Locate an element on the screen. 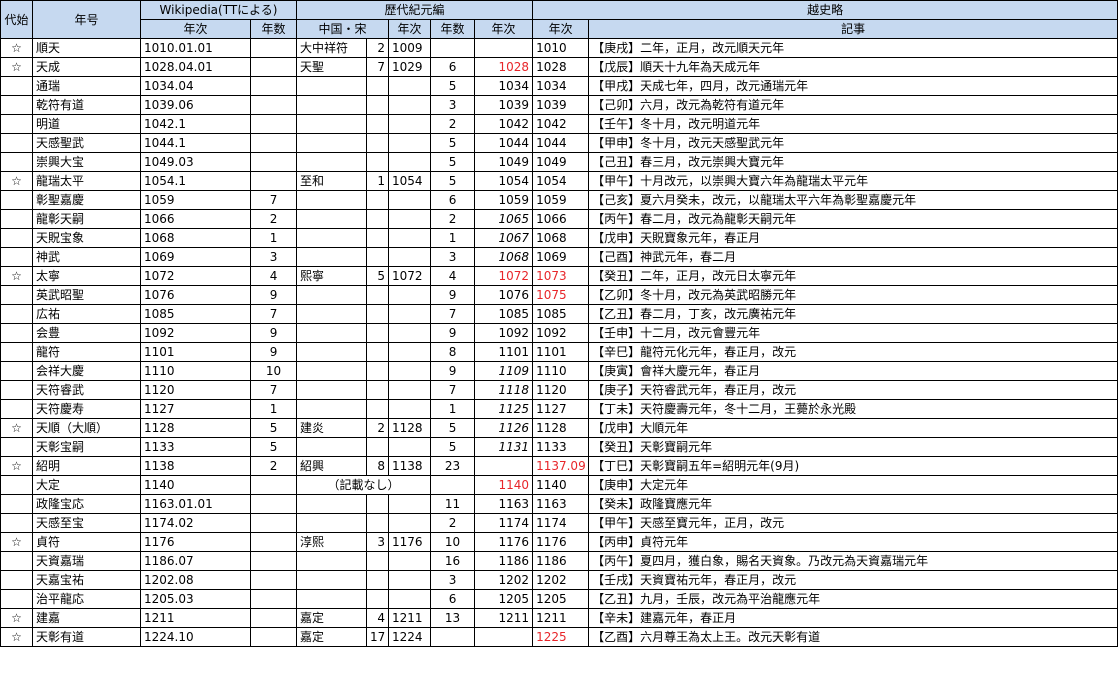 The width and height of the screenshot is (1119, 677). table-row: 天符慶寿 1127 1 1 1125 1127 【丁未】天符慶壽元年，冬十二月，王薨於永光殿 is located at coordinates (559, 409).